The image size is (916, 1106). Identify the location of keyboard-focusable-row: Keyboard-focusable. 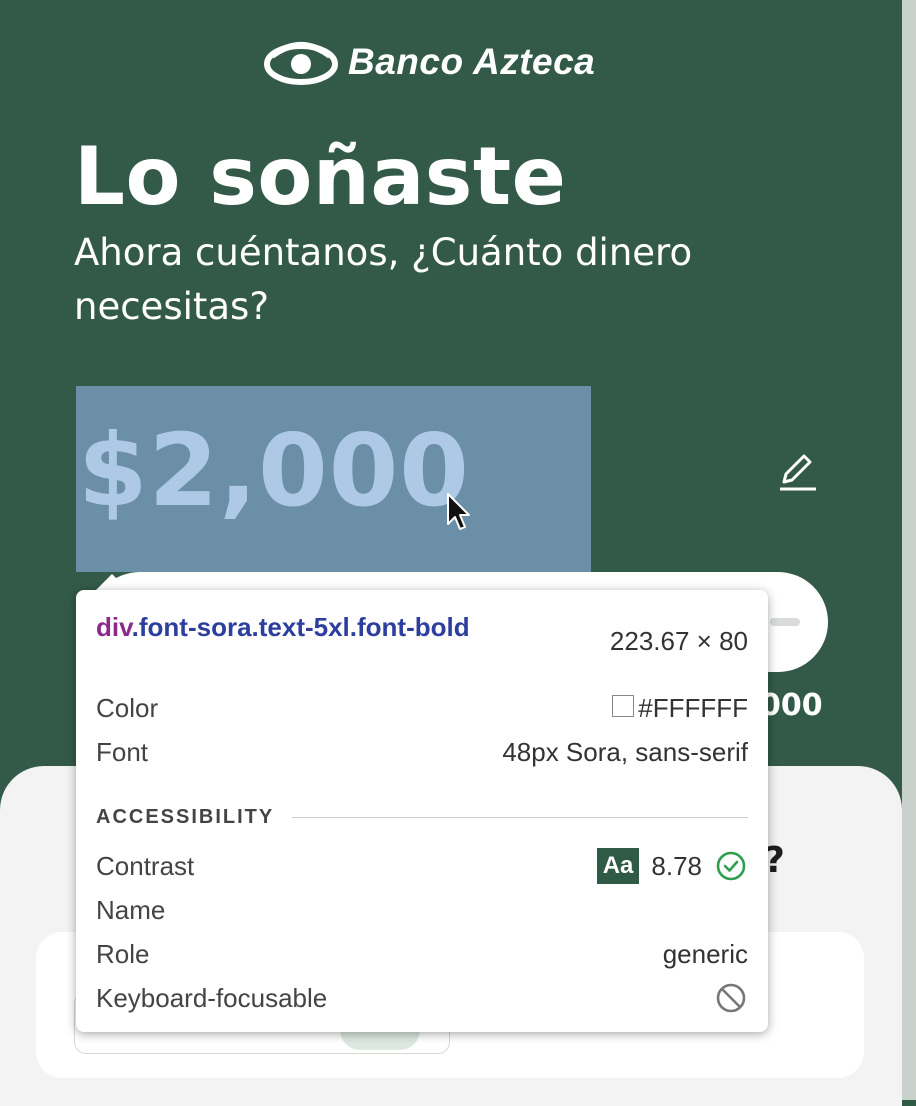
(422, 998).